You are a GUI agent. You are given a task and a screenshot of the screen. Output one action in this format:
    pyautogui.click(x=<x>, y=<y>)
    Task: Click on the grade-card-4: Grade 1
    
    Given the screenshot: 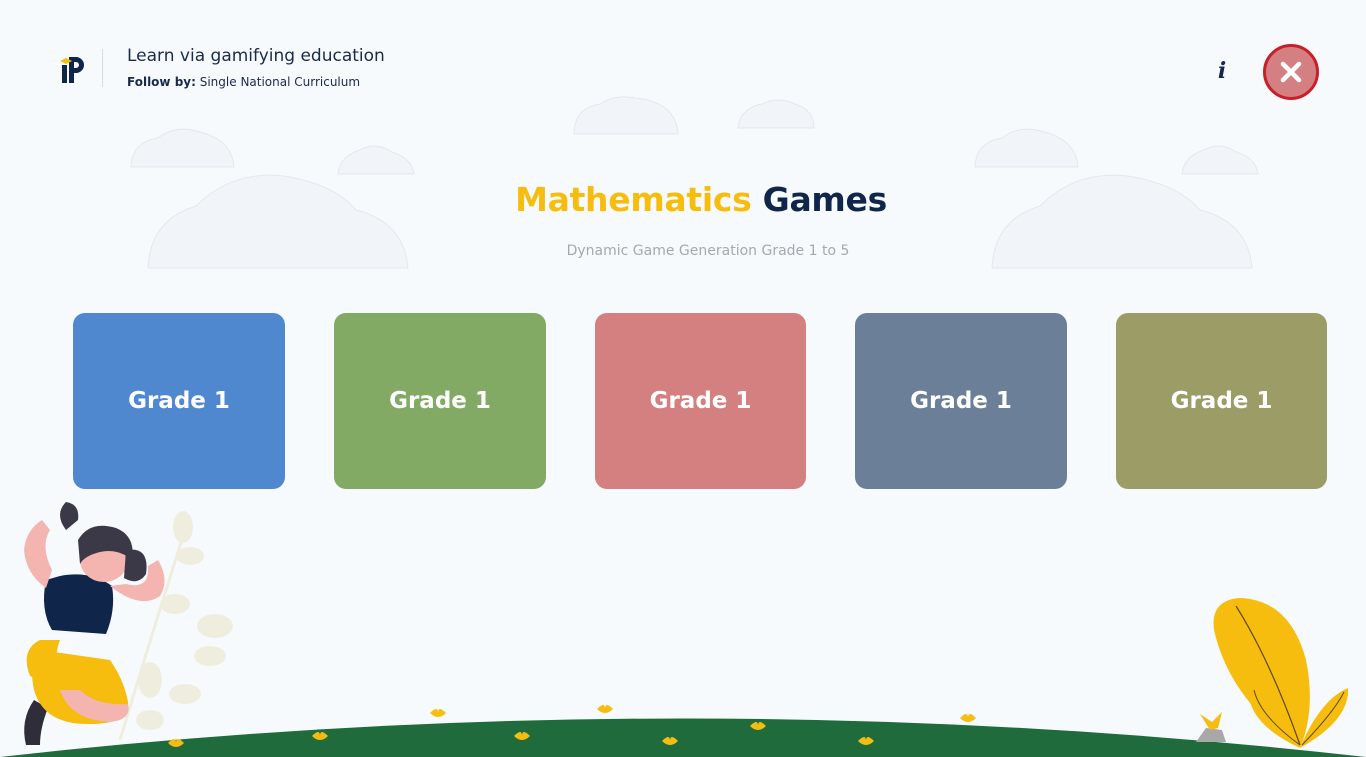 What is the action you would take?
    pyautogui.click(x=961, y=401)
    